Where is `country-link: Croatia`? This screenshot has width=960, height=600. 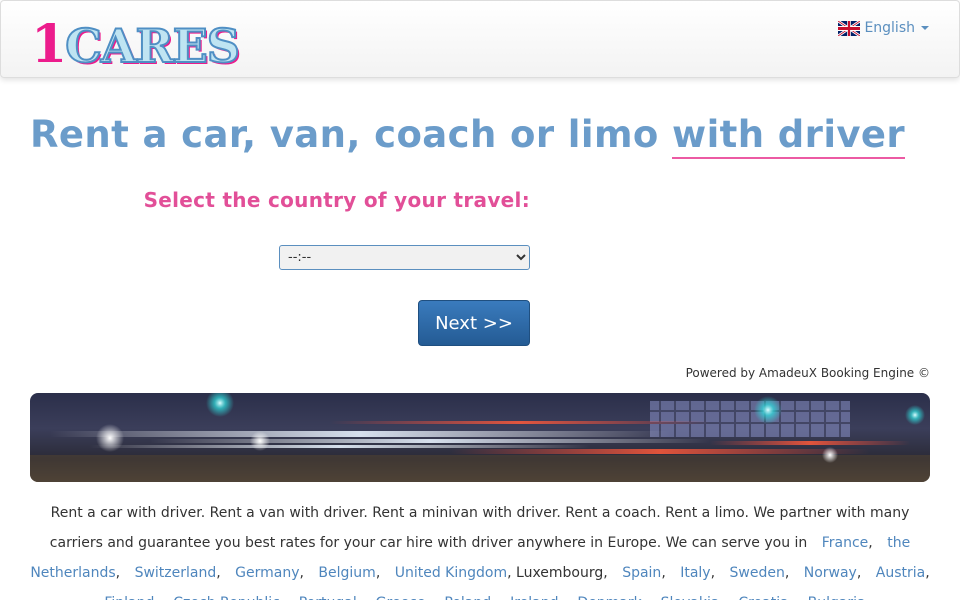
country-link: Croatia is located at coordinates (758, 597).